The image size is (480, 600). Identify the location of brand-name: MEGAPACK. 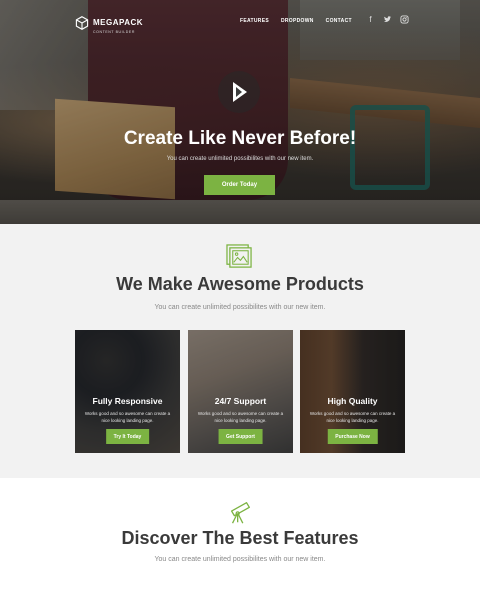
(118, 22).